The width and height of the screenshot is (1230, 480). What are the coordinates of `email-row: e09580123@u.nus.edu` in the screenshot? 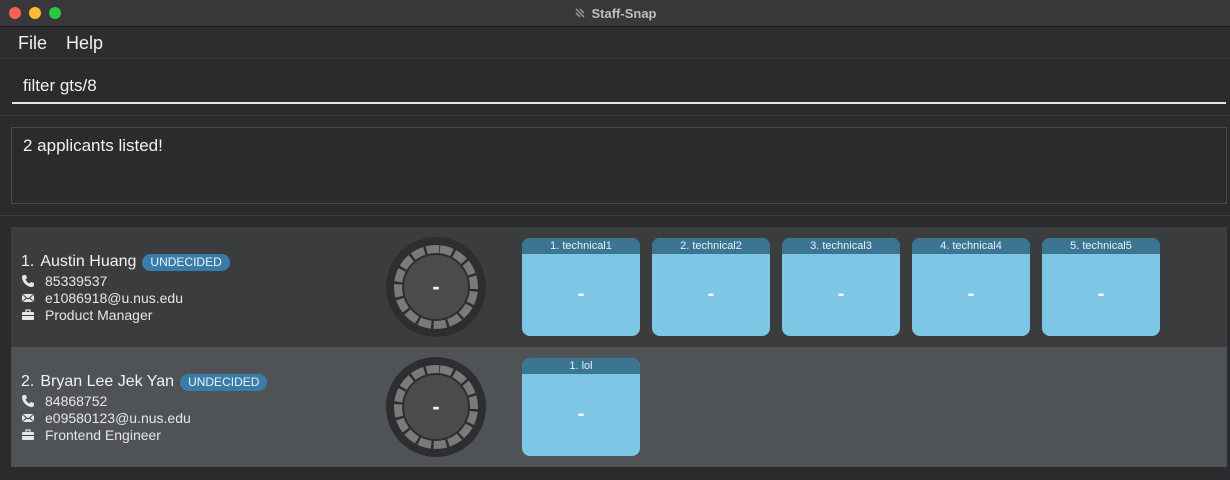 It's located at (106, 418).